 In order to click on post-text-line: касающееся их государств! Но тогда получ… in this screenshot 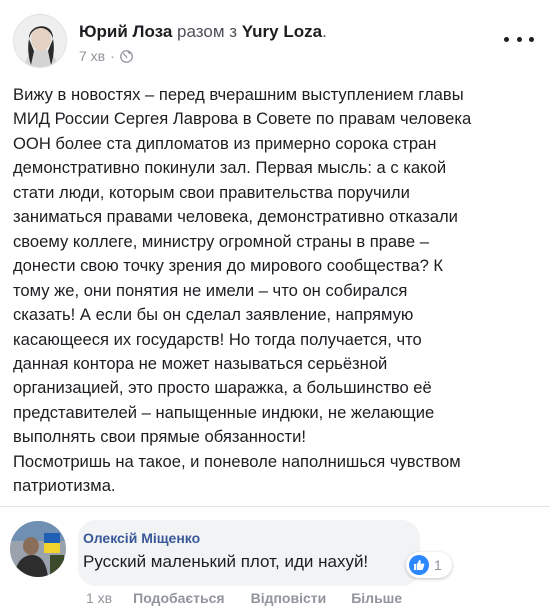, I will do `click(217, 339)`.